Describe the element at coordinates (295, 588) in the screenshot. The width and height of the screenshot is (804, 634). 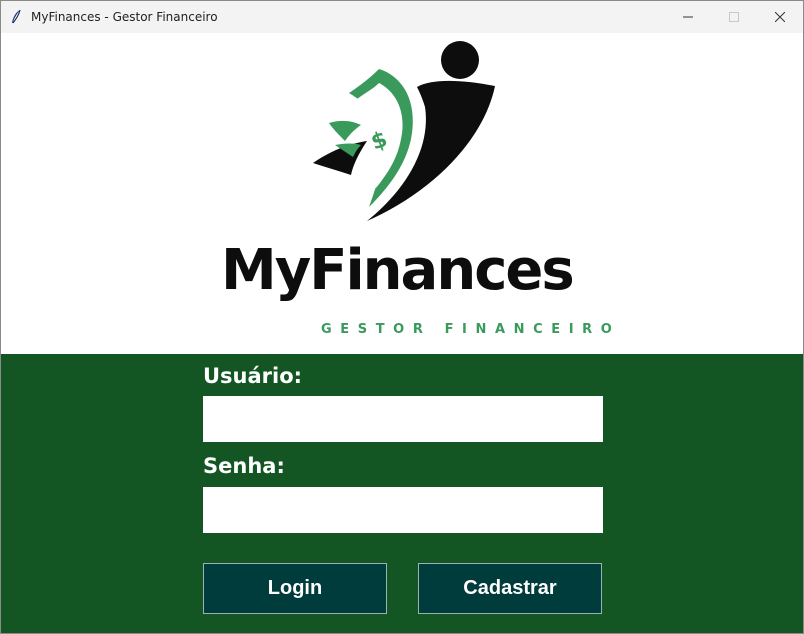
I see `login-button: Login` at that location.